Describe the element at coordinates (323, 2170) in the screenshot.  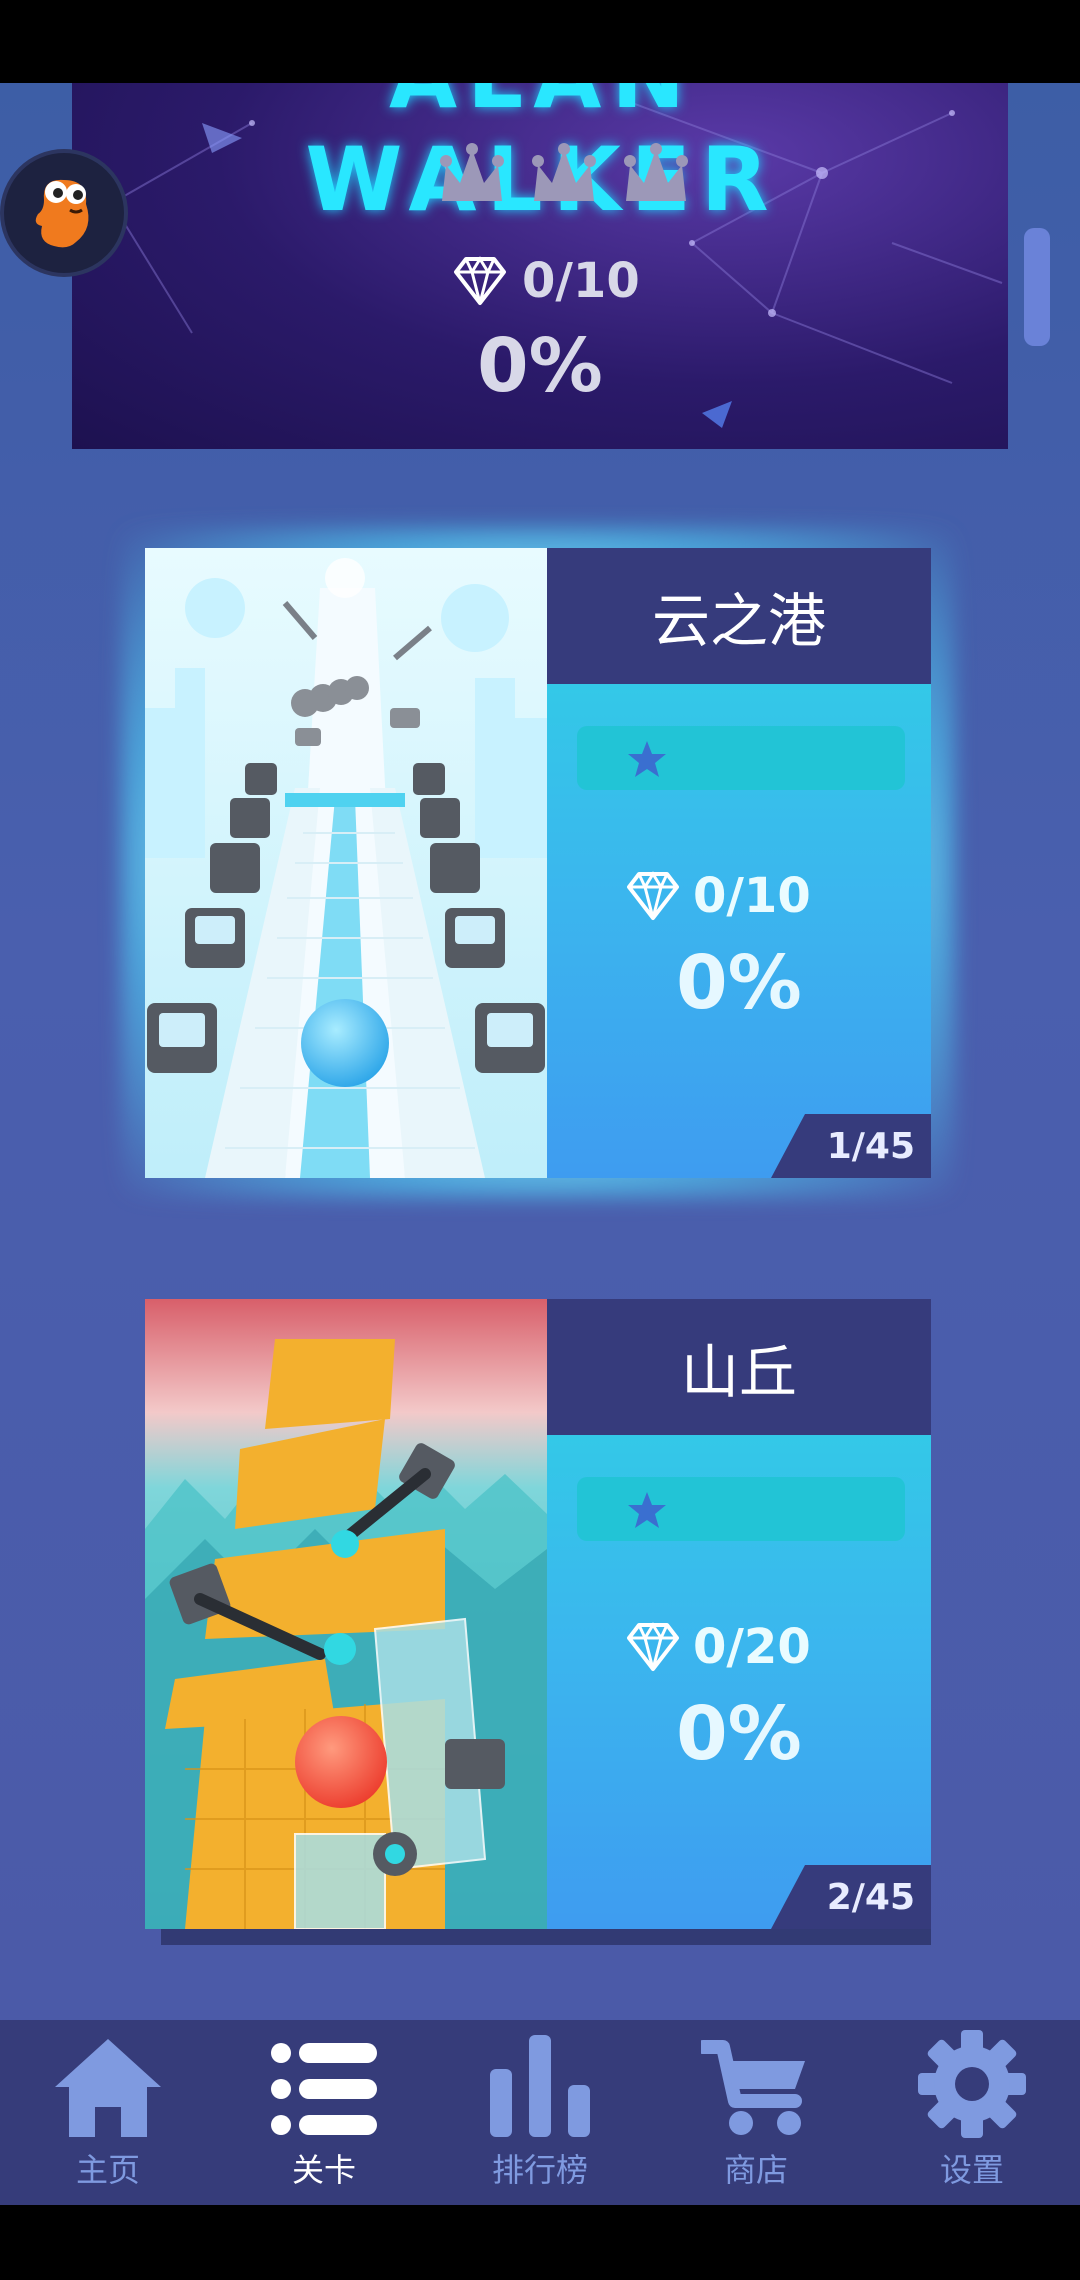
I see `nav-levels-label: 关卡` at that location.